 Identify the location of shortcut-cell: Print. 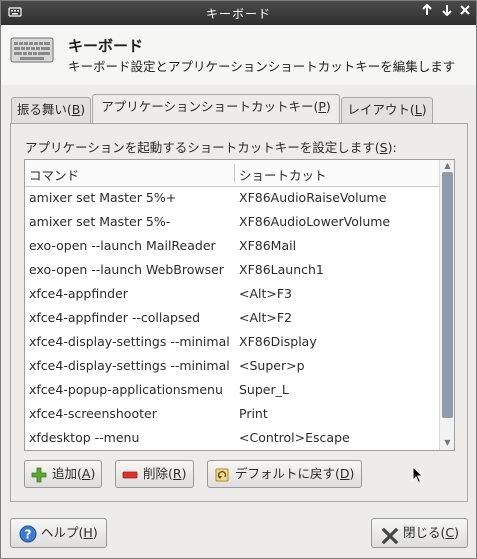
(253, 413).